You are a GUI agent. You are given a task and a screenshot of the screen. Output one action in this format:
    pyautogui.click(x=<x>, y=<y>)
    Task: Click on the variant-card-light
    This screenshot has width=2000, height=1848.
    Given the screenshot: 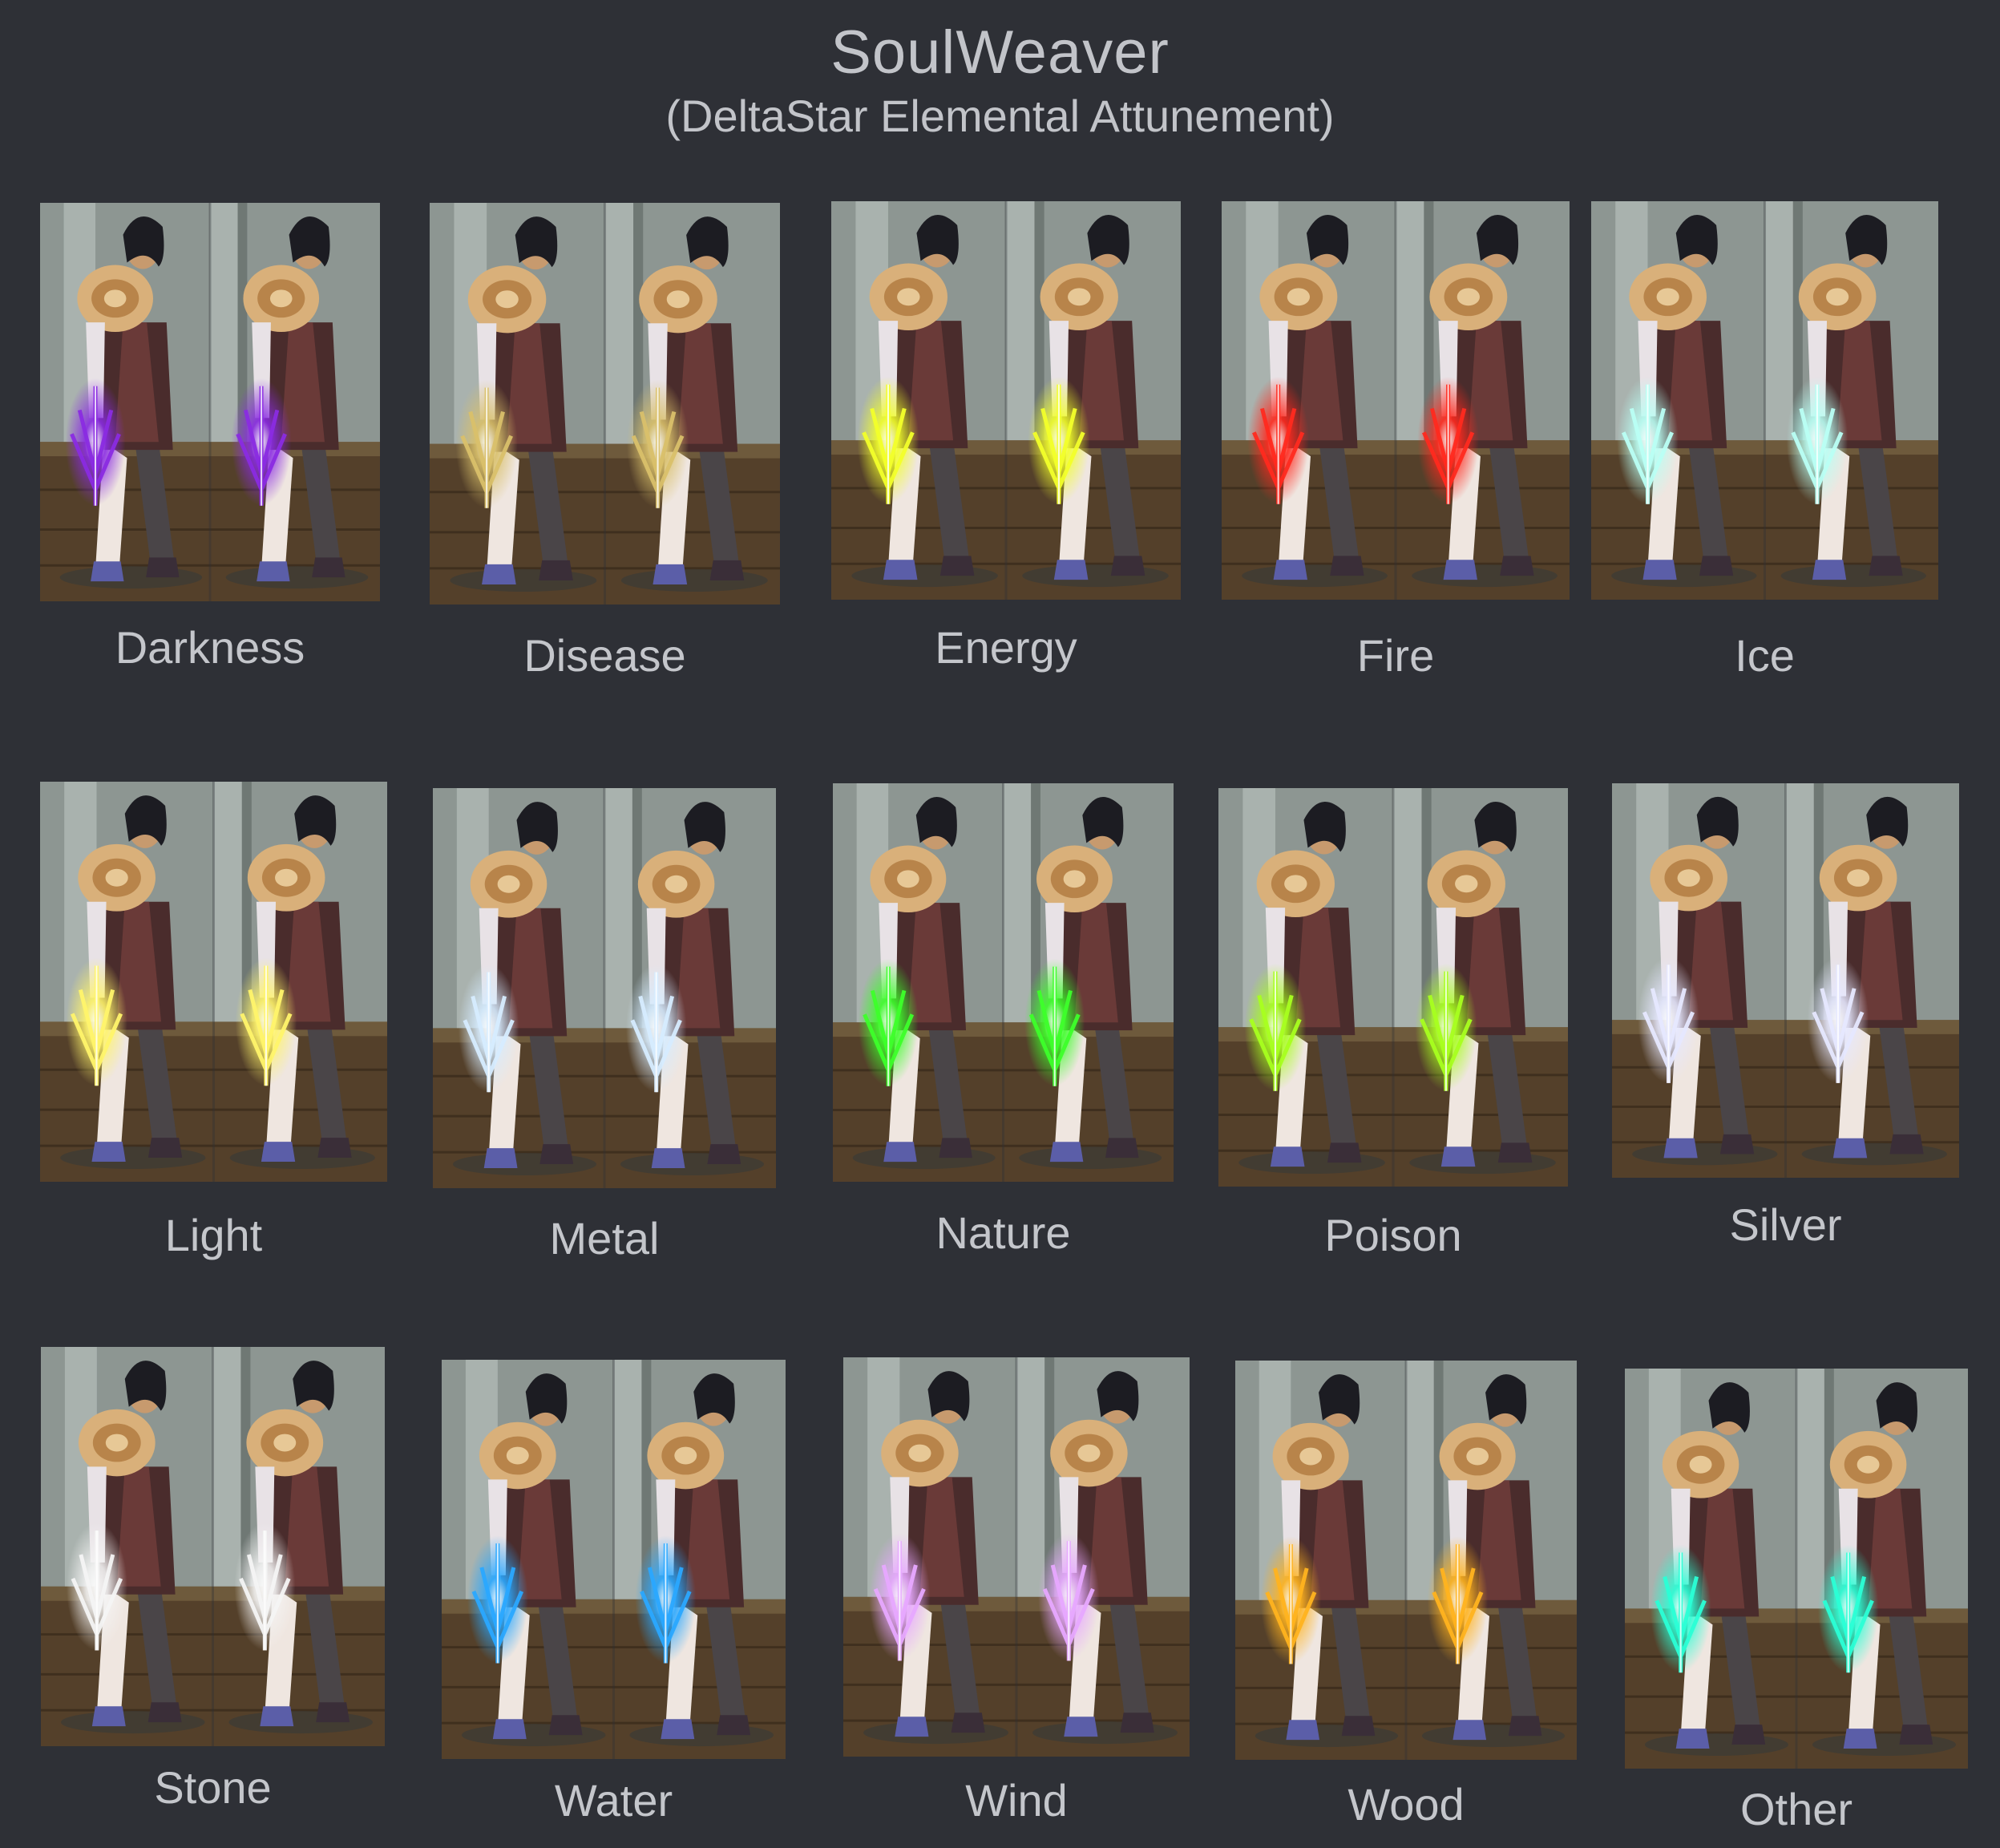 What is the action you would take?
    pyautogui.click(x=213, y=982)
    